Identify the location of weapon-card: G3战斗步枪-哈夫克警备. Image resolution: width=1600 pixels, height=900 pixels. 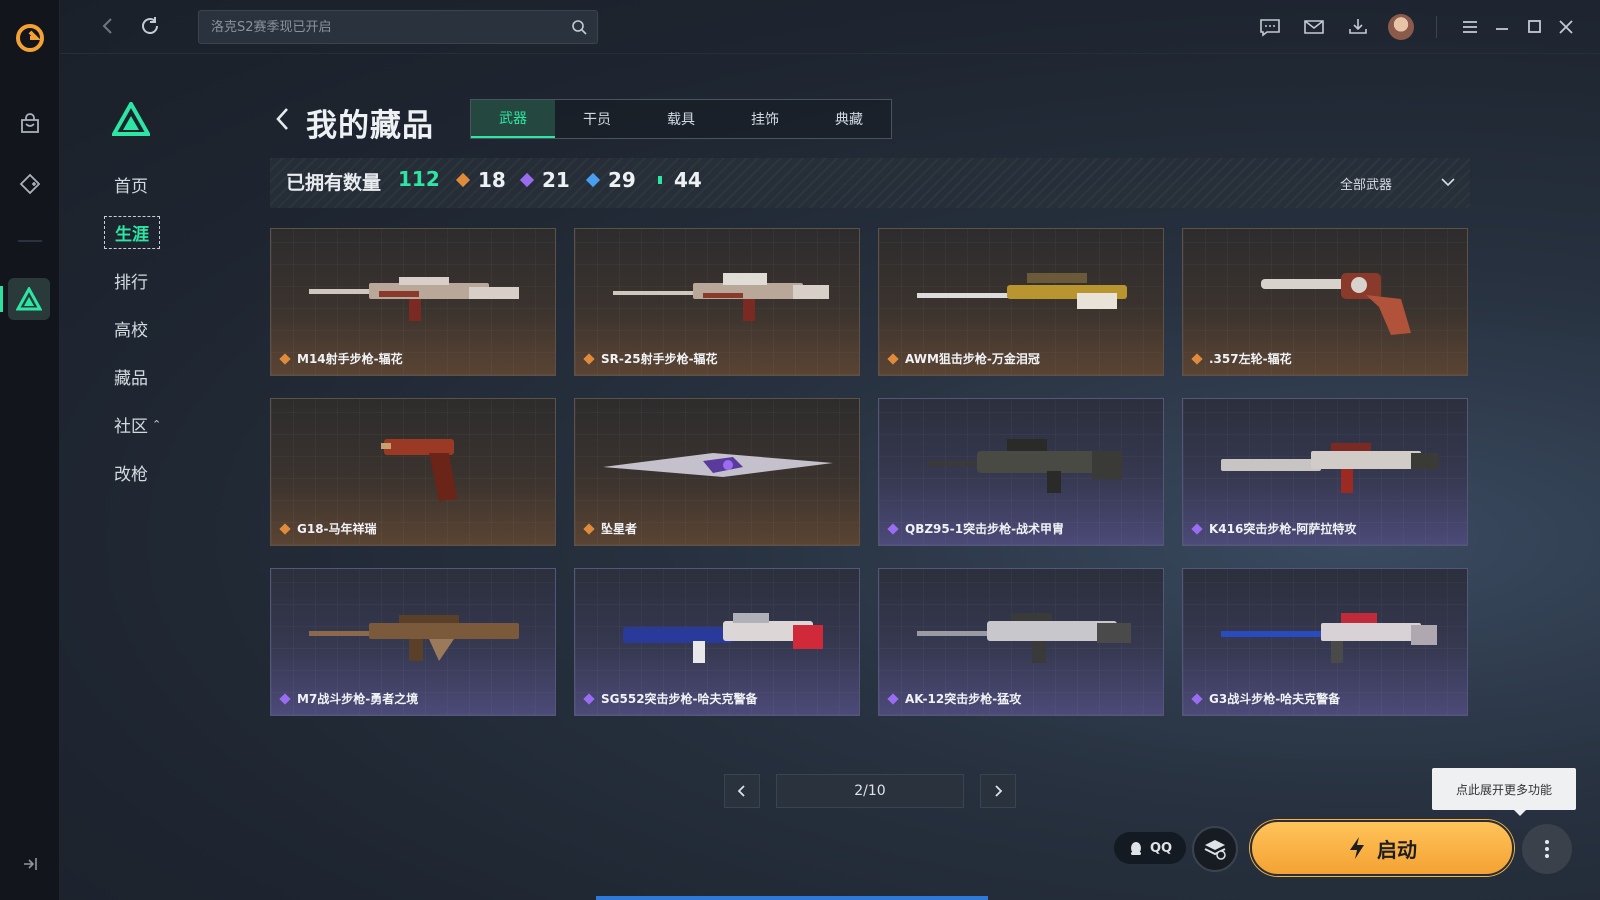
(1325, 642).